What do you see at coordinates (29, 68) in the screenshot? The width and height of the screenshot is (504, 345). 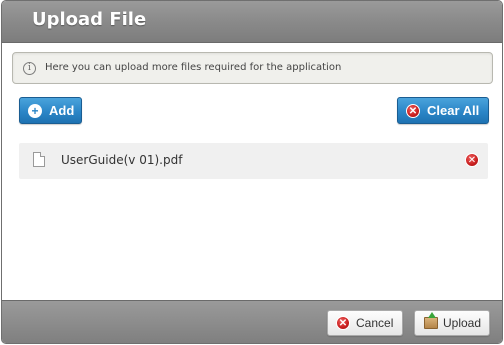 I see `info-icon: i` at bounding box center [29, 68].